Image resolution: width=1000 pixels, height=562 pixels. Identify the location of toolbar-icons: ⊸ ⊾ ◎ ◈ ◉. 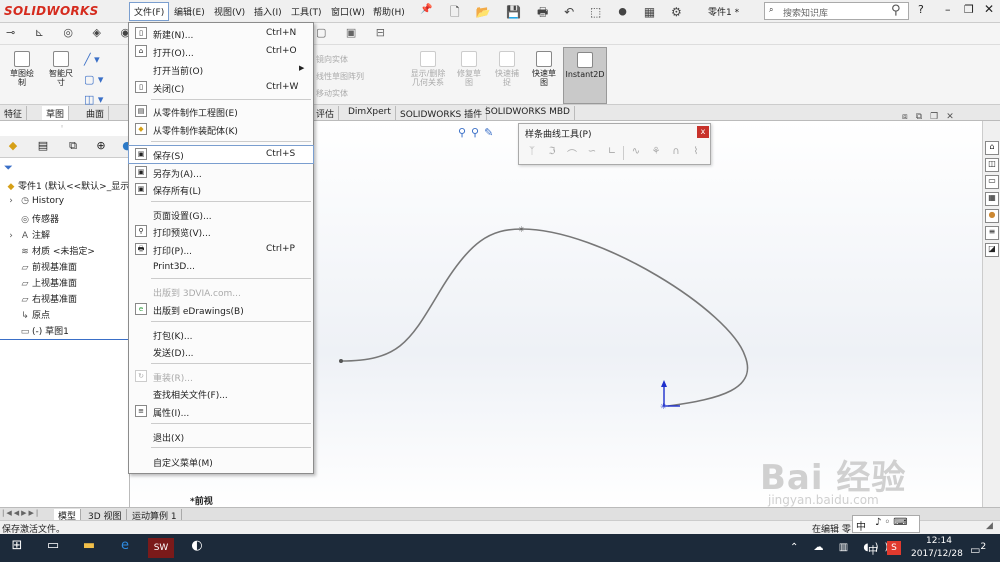
(72, 32).